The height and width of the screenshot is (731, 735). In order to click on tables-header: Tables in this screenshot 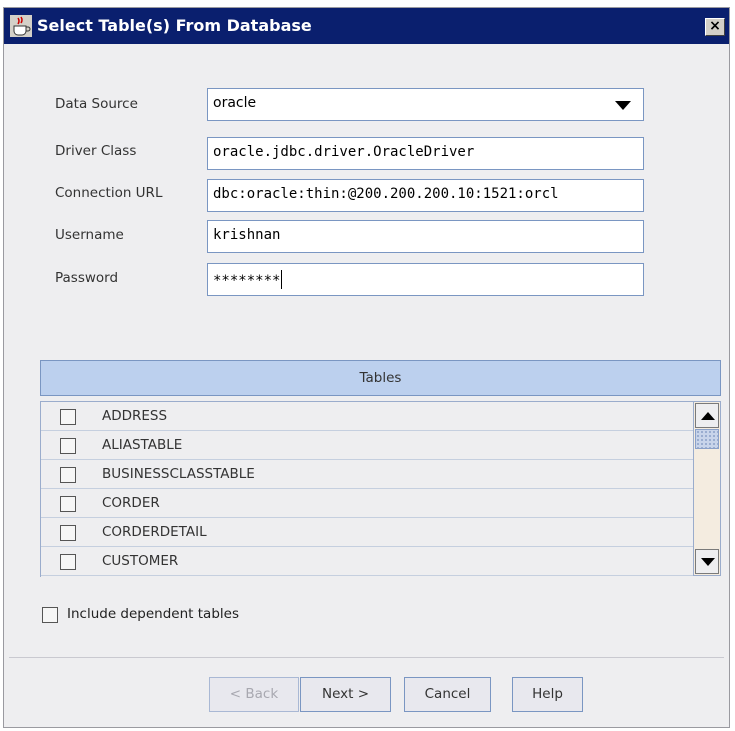, I will do `click(380, 378)`.